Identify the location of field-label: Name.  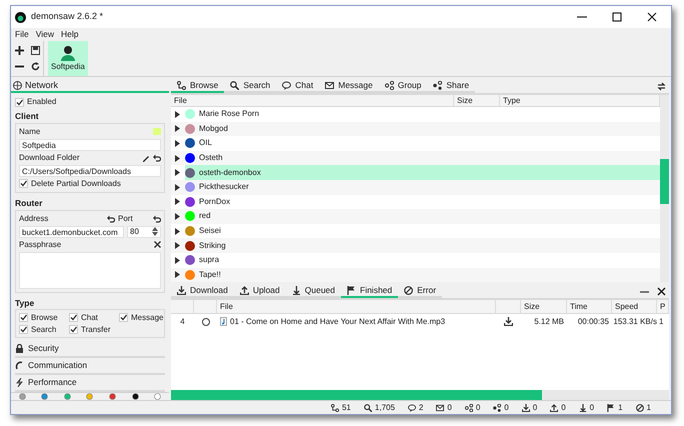
(29, 132).